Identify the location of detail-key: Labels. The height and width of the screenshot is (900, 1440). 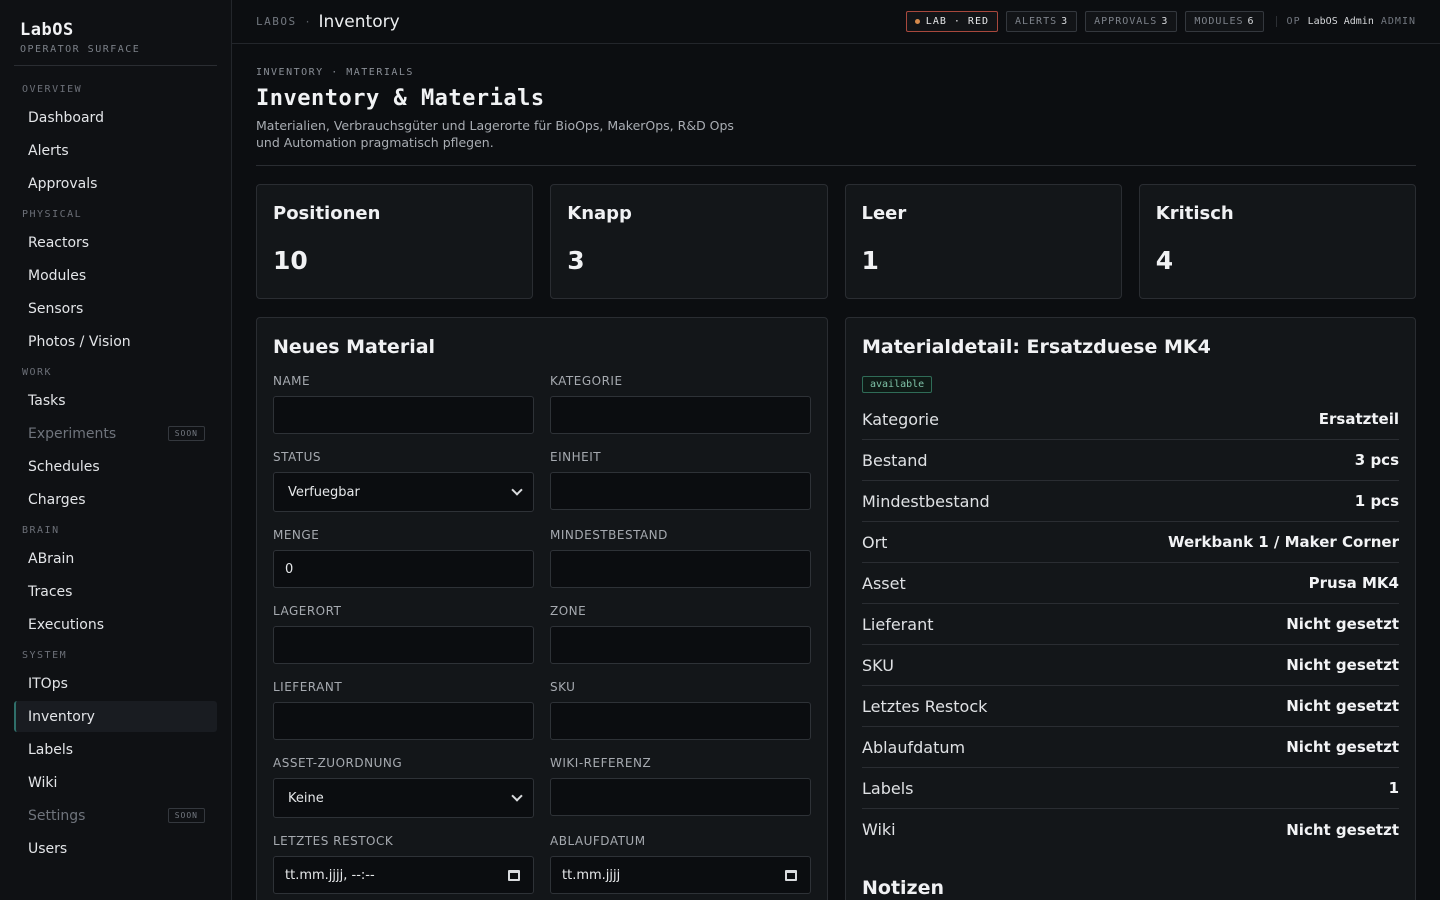
(888, 788).